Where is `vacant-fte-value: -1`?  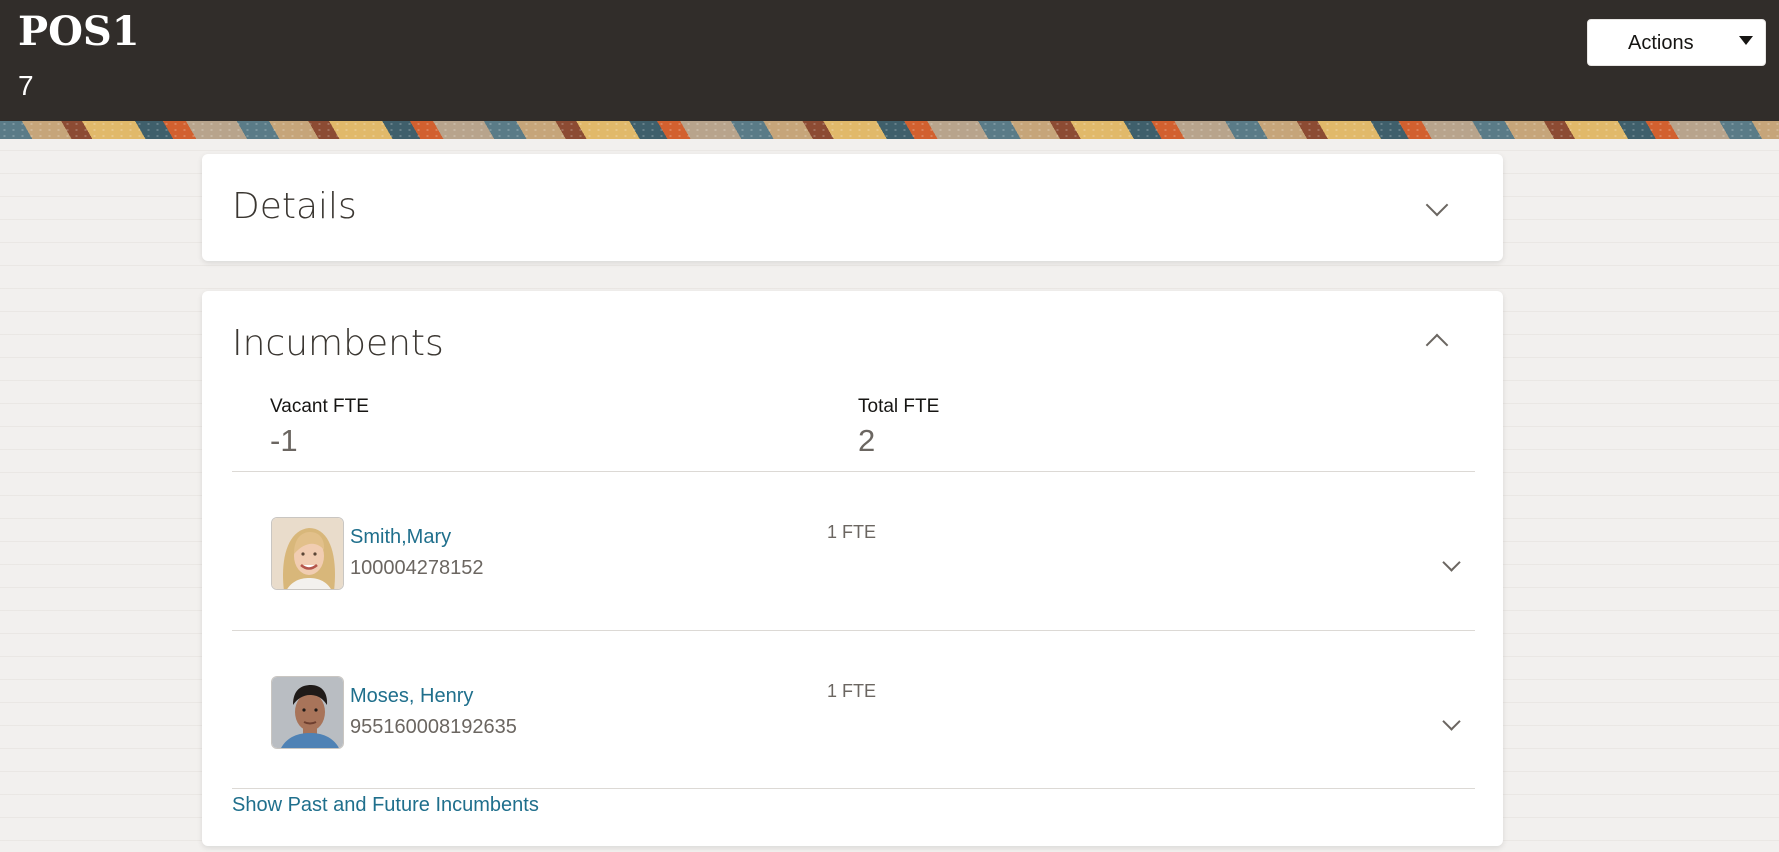 vacant-fte-value: -1 is located at coordinates (284, 440).